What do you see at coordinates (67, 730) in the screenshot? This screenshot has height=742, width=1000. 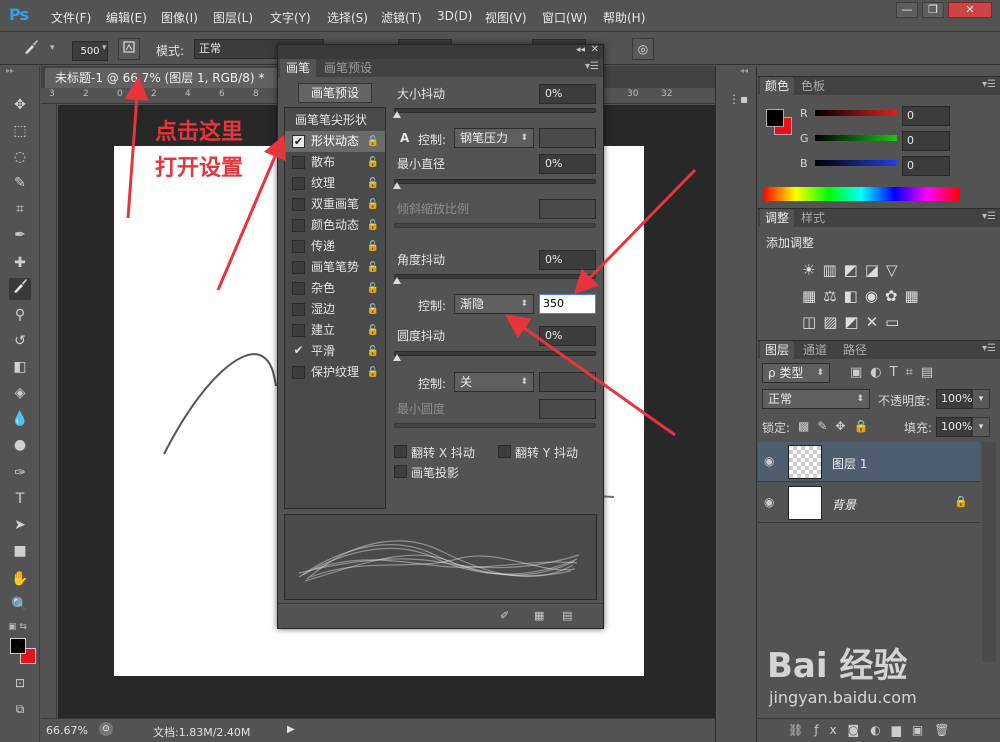 I see `zoom-level: 66.67%` at bounding box center [67, 730].